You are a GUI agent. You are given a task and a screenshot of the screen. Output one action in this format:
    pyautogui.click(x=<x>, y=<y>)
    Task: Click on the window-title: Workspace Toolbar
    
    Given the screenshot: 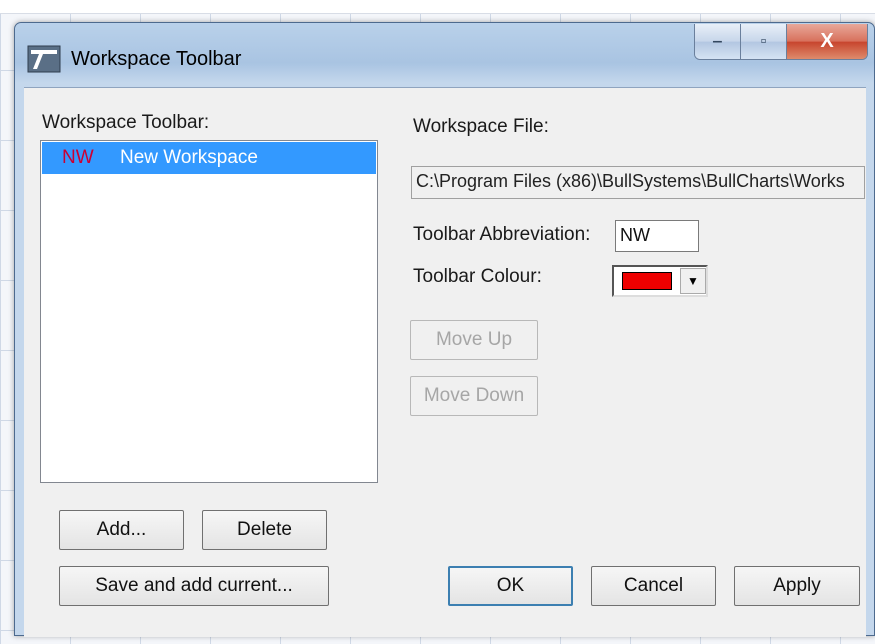 What is the action you would take?
    pyautogui.click(x=156, y=58)
    